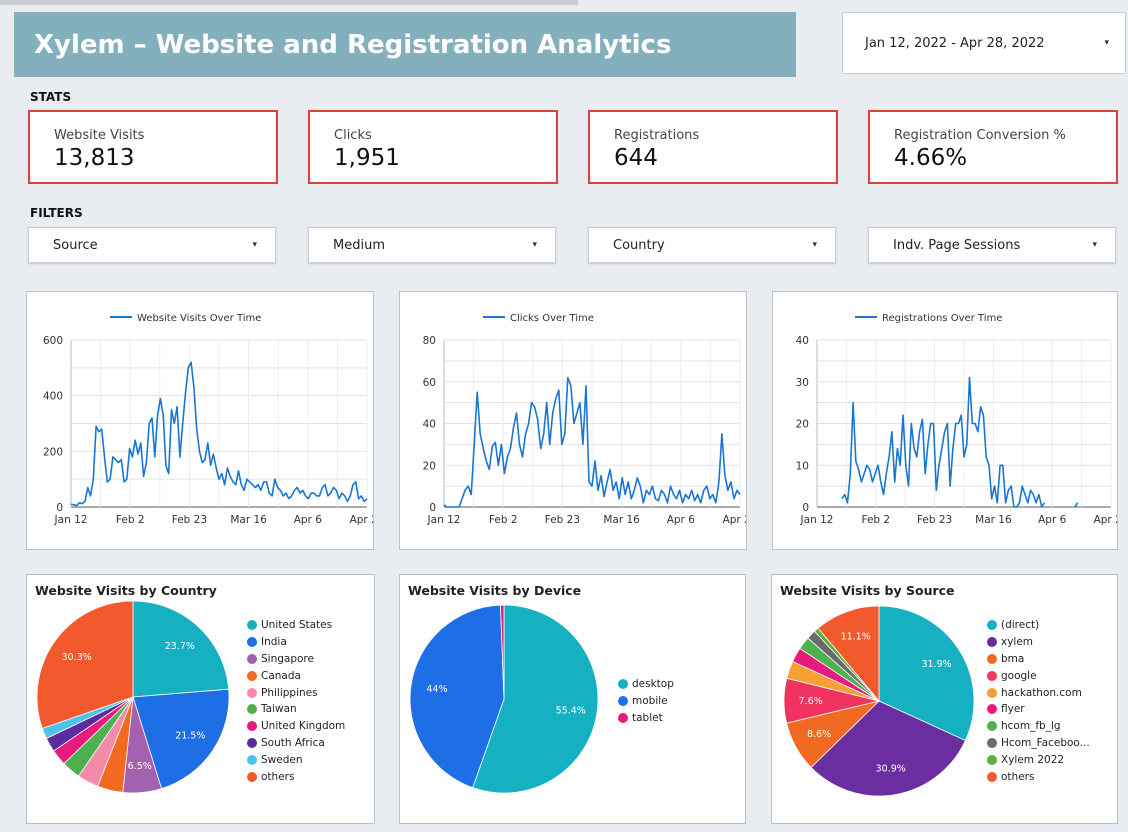 This screenshot has width=1128, height=832. What do you see at coordinates (960, 442) in the screenshot?
I see `series-line` at bounding box center [960, 442].